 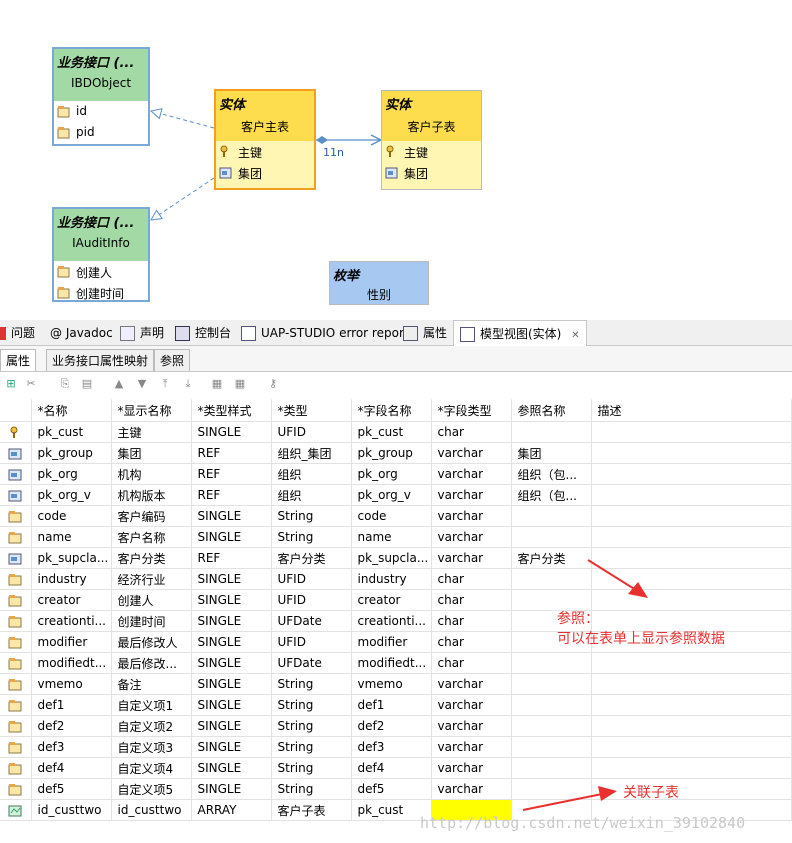 I want to click on interface-ibdobject: 业务接口 (... IBDObject id pid, so click(x=101, y=96).